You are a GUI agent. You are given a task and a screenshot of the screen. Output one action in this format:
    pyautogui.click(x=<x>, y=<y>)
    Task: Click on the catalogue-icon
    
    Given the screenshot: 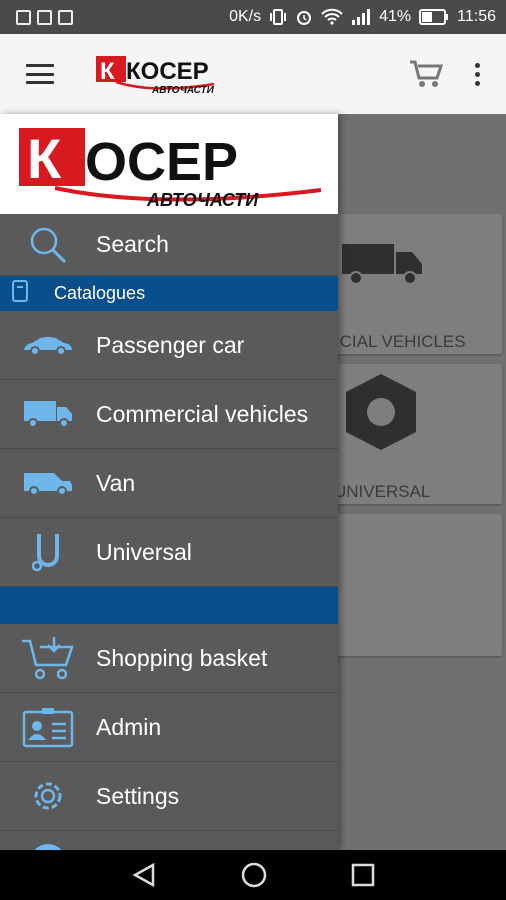 What is the action you would take?
    pyautogui.click(x=20, y=291)
    